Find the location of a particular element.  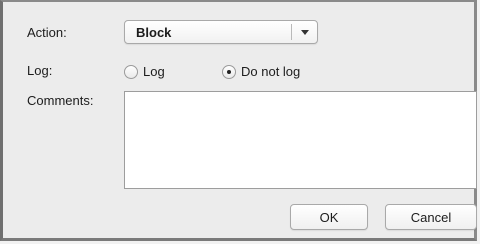

action-dropdown: Block is located at coordinates (221, 32).